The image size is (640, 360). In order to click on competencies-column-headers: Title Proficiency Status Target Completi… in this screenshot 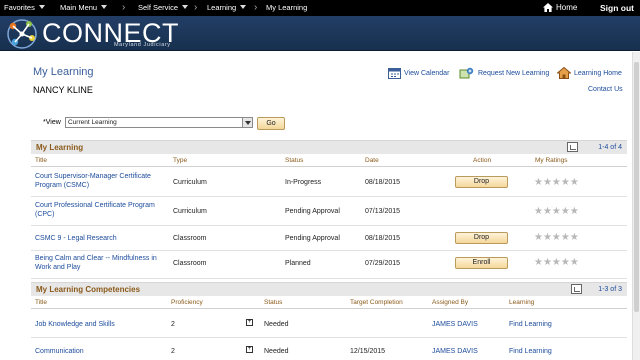, I will do `click(329, 302)`.